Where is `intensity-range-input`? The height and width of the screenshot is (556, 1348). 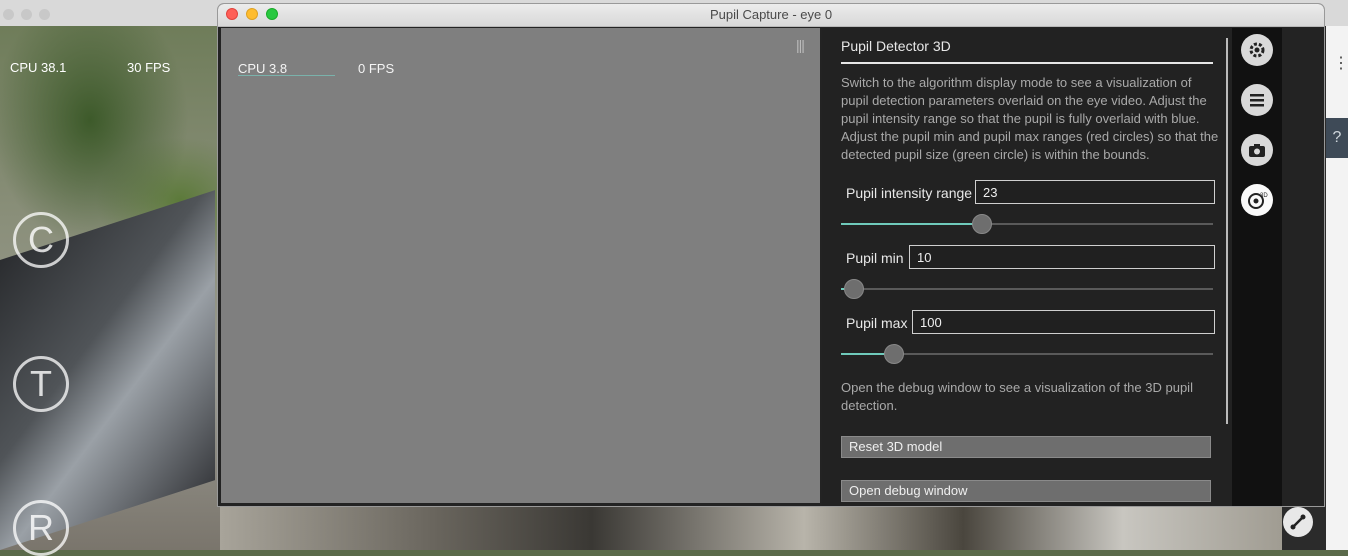 intensity-range-input is located at coordinates (1095, 192).